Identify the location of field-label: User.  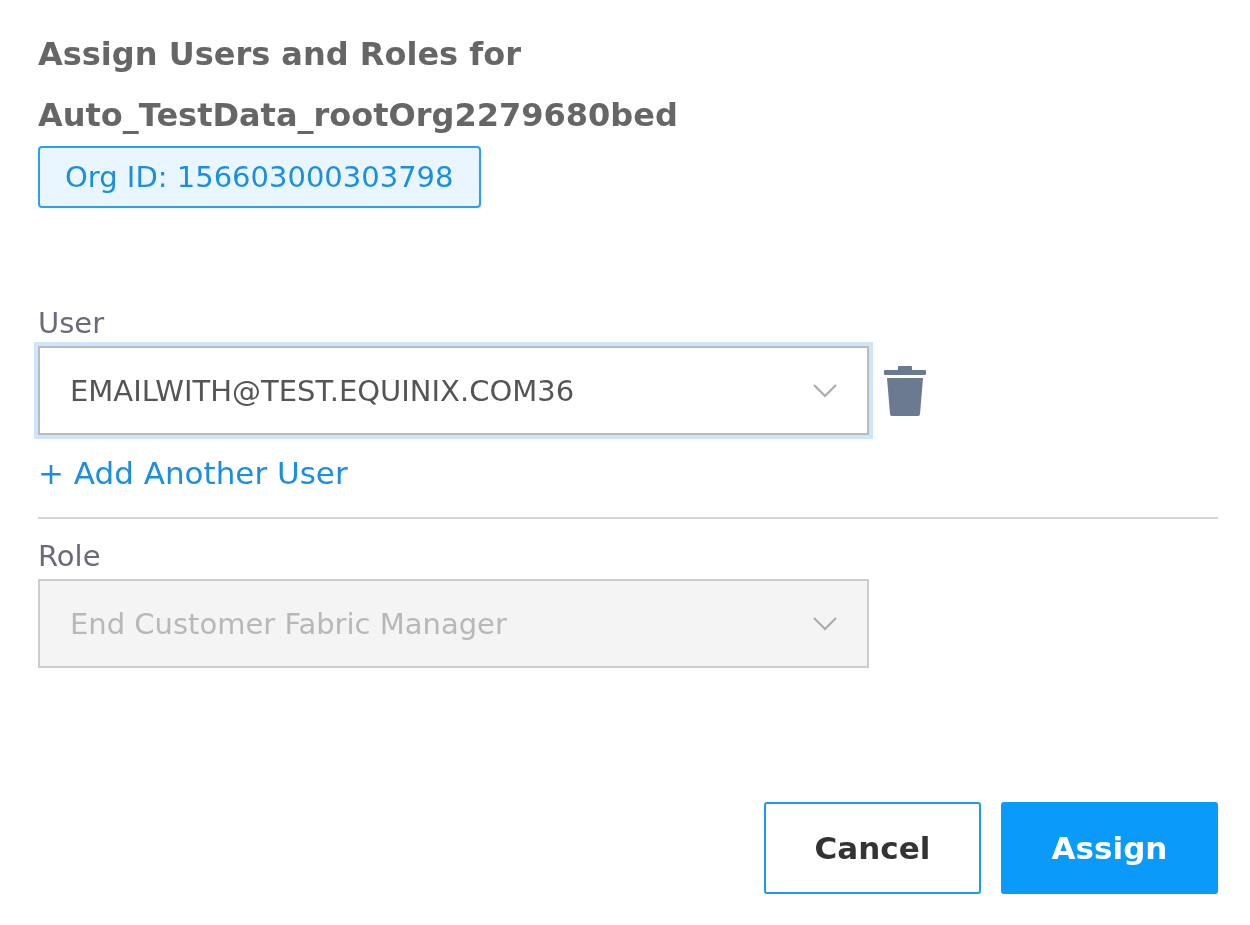
(72, 323).